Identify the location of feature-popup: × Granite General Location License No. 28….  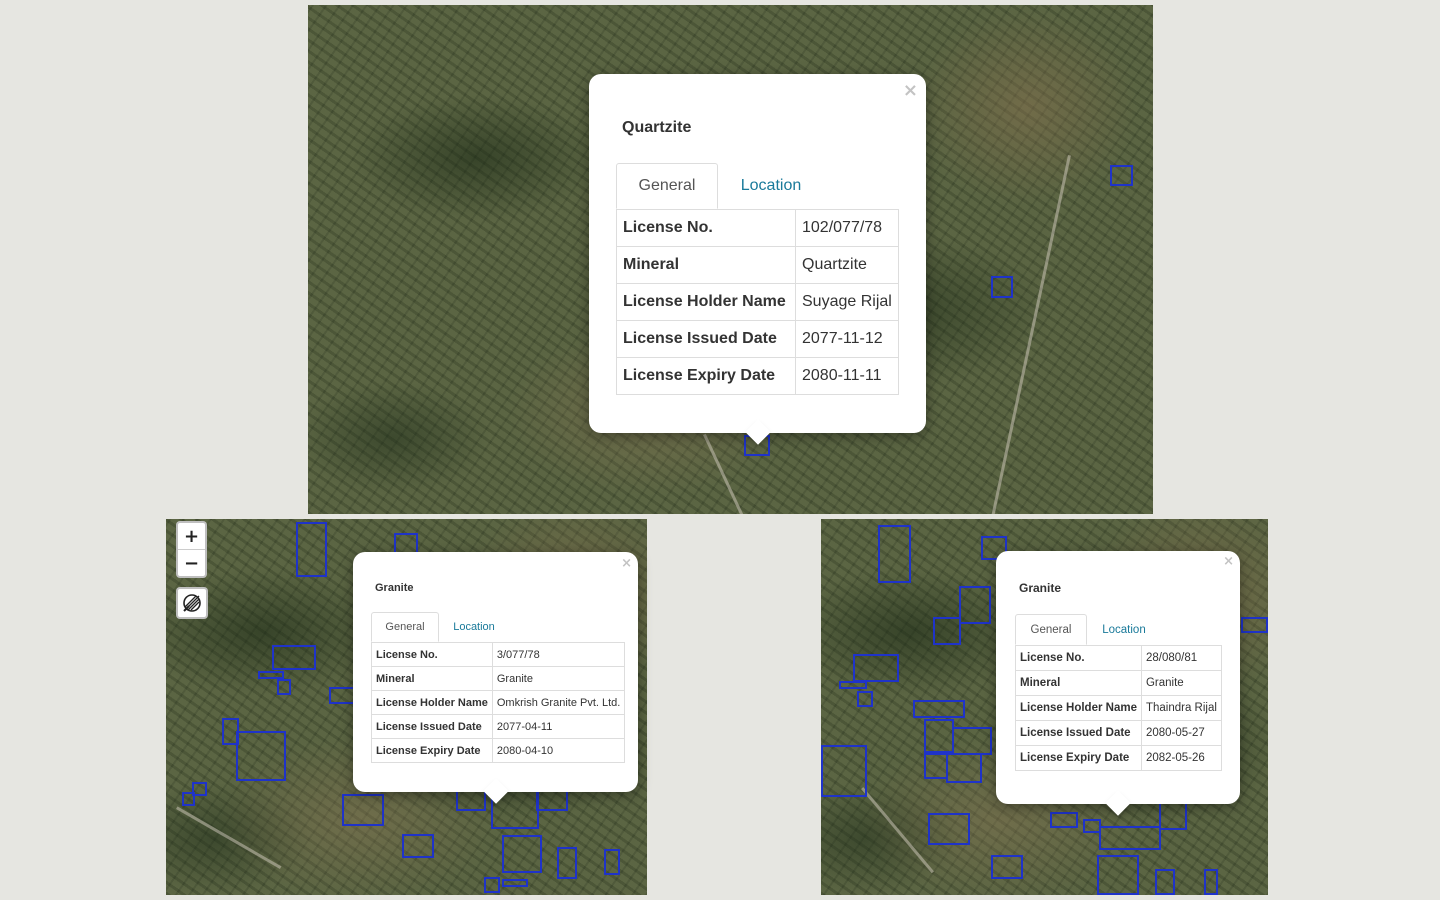
(1118, 683).